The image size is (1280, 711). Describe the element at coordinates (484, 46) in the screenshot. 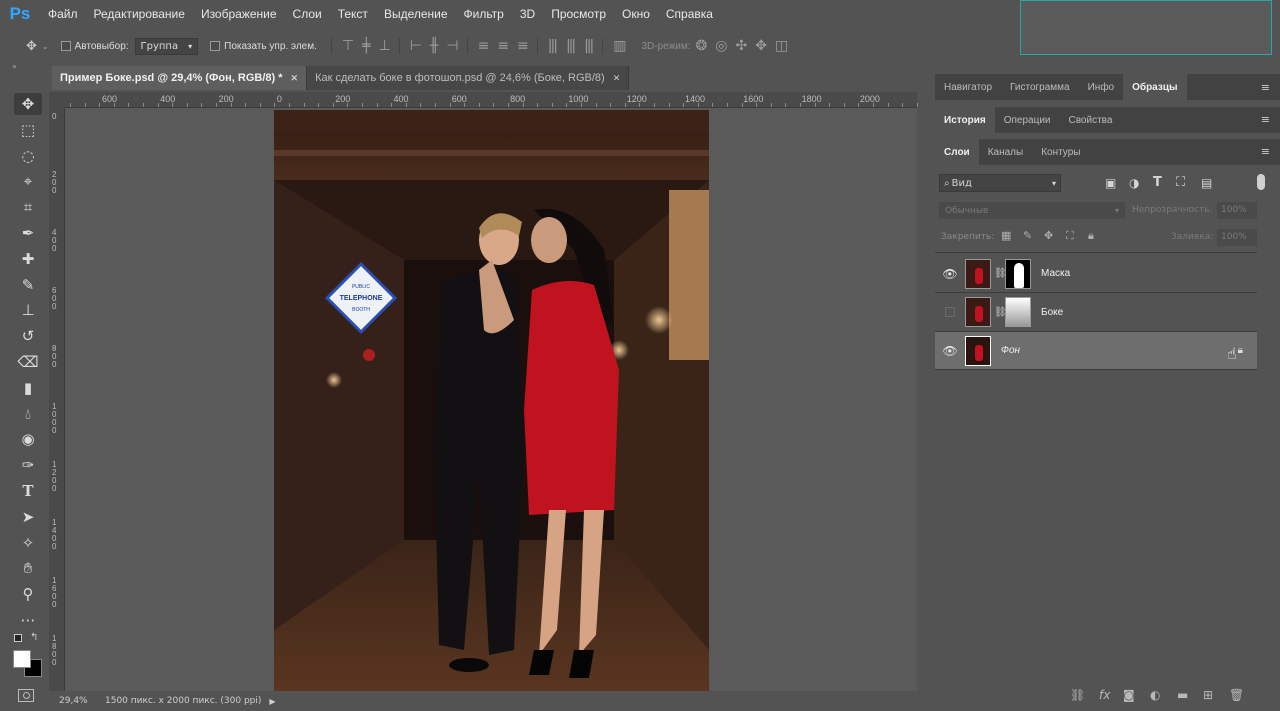

I see `distribute-top-icon: ≡` at that location.